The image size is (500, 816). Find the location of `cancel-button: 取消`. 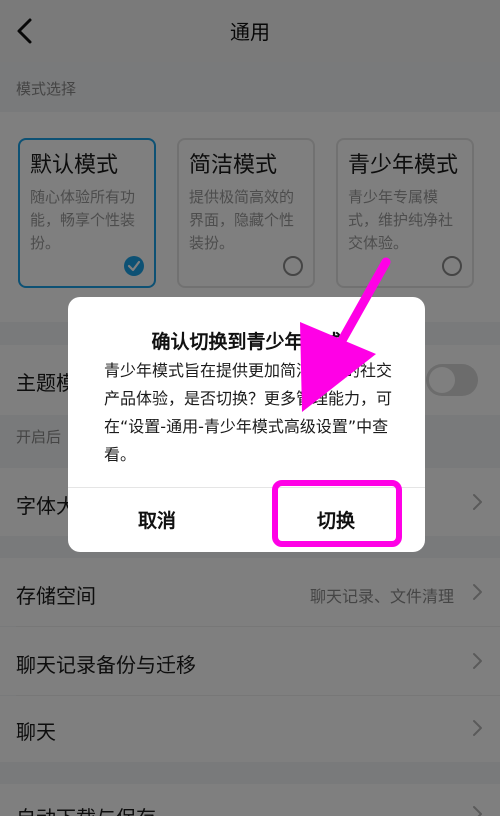

cancel-button: 取消 is located at coordinates (157, 521).